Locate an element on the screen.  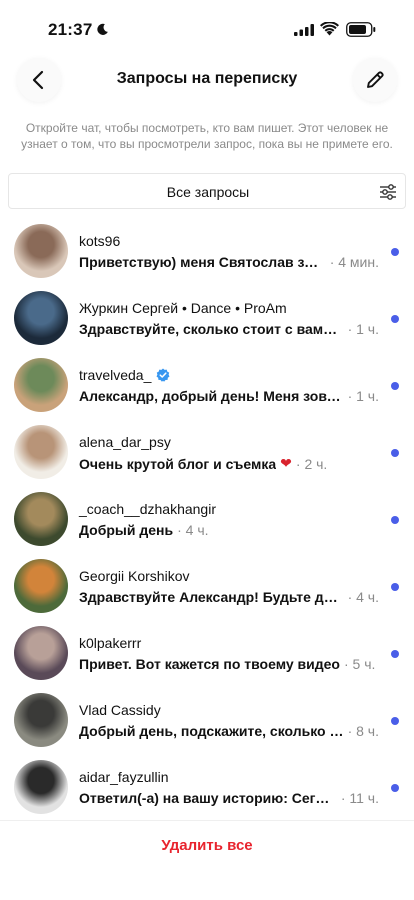
sender-name: travelveda_ is located at coordinates (115, 375).